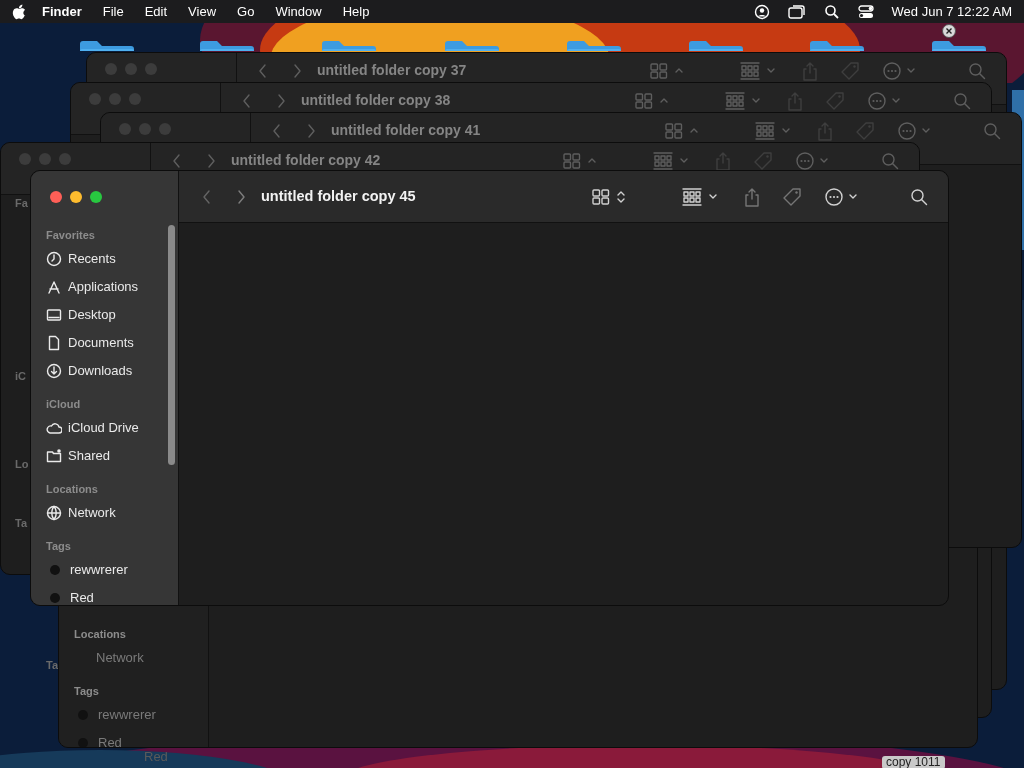  Describe the element at coordinates (356, 11) in the screenshot. I see `menu-item: Help` at that location.